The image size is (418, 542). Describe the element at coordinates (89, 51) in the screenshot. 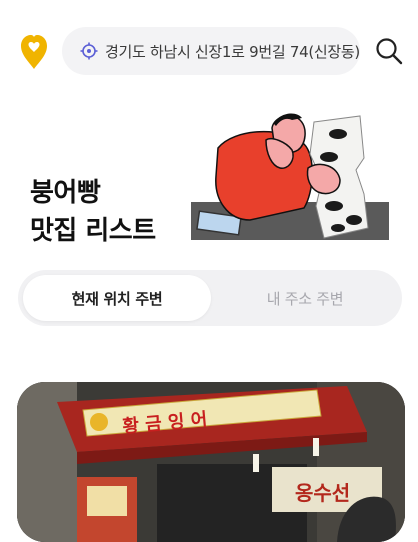

I see `crosshair-icon` at that location.